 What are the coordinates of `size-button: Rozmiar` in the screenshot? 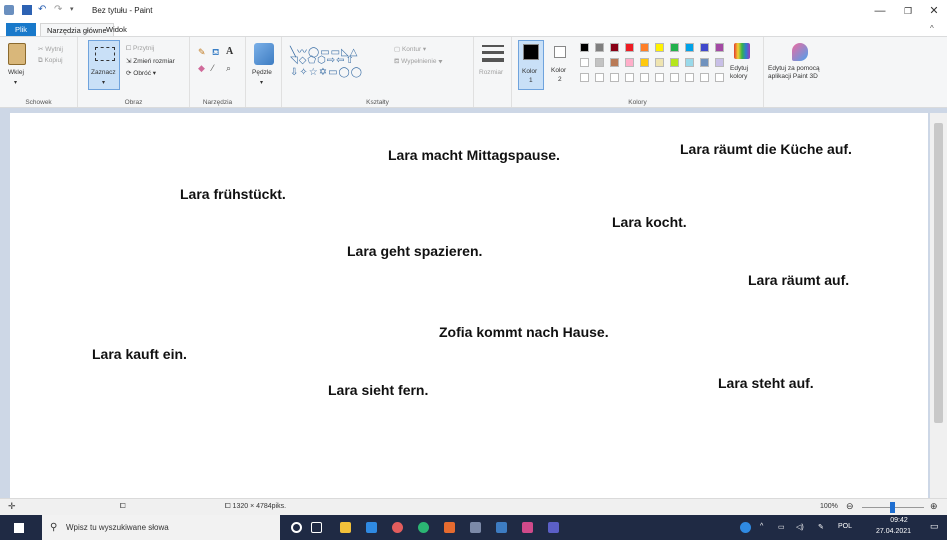 It's located at (491, 72).